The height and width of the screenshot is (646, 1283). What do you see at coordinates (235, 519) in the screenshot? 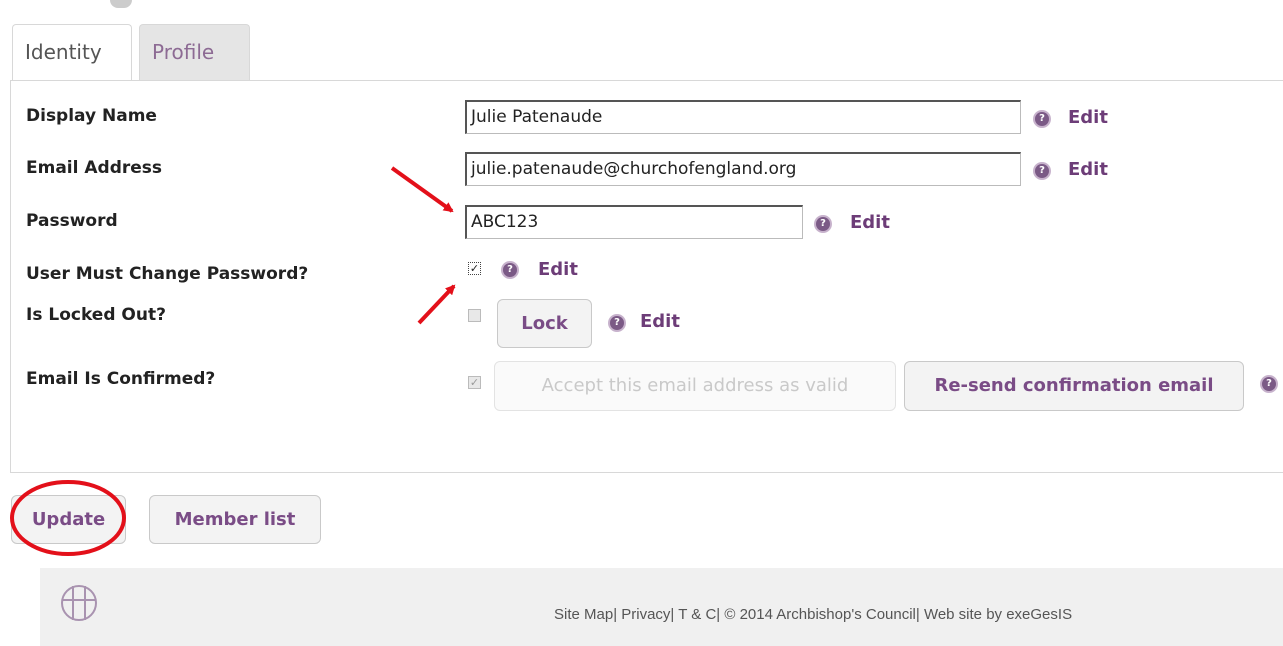
I see `member-list-button: Member list` at bounding box center [235, 519].